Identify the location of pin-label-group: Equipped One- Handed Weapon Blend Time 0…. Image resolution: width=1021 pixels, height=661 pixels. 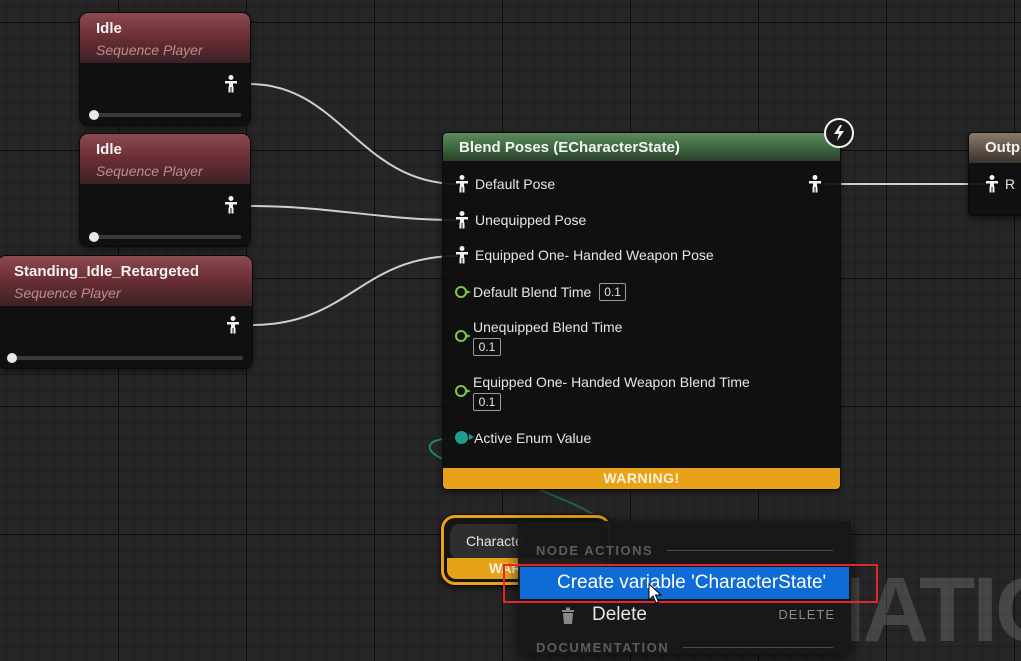
(611, 392).